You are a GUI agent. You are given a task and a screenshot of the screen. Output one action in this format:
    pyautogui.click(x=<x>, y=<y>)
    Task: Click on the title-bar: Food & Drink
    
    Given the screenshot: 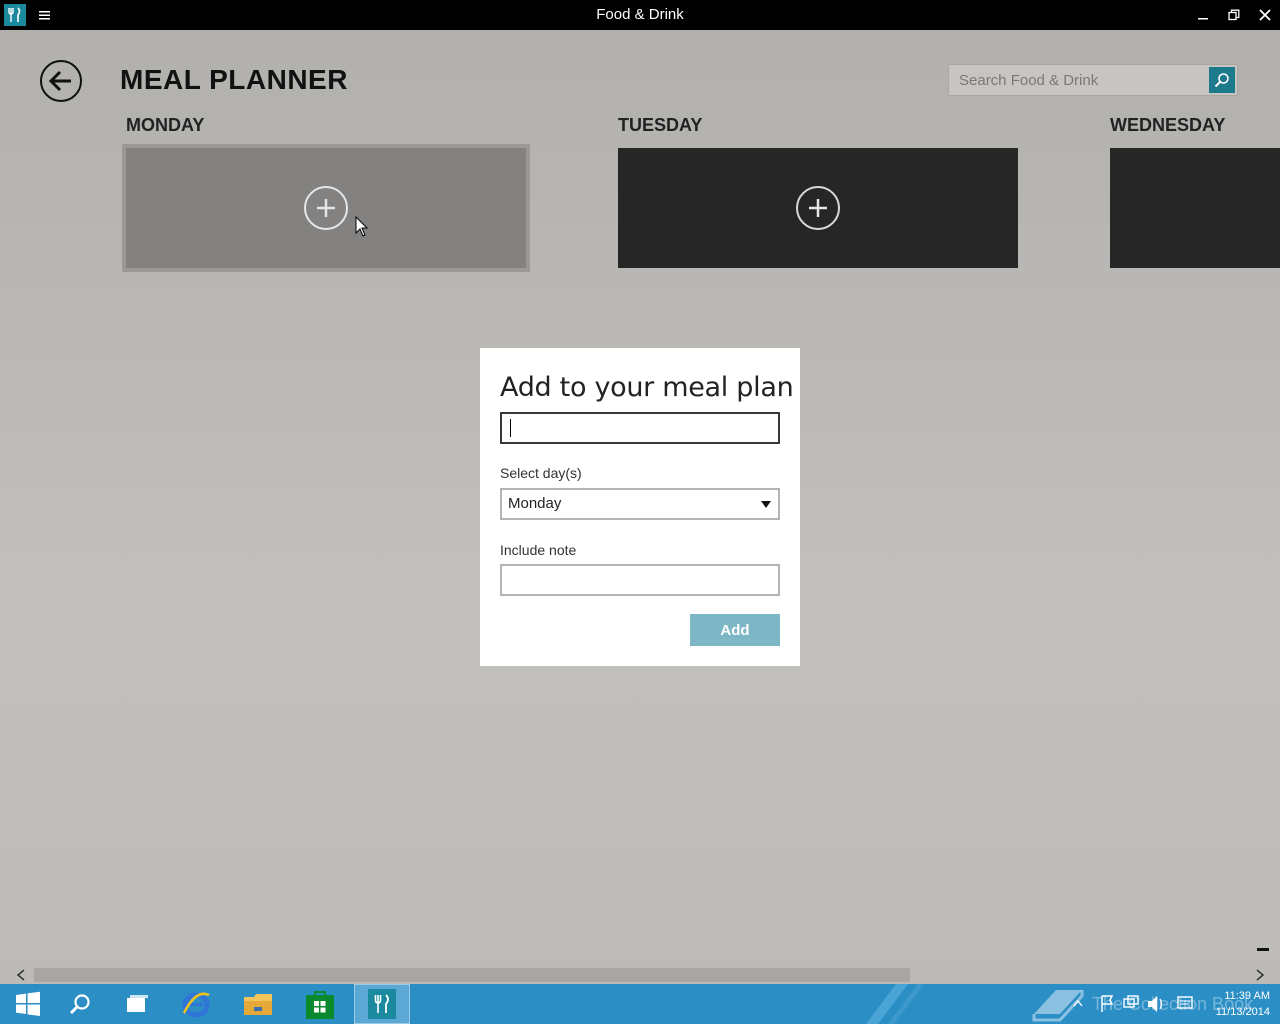 What is the action you would take?
    pyautogui.click(x=640, y=15)
    